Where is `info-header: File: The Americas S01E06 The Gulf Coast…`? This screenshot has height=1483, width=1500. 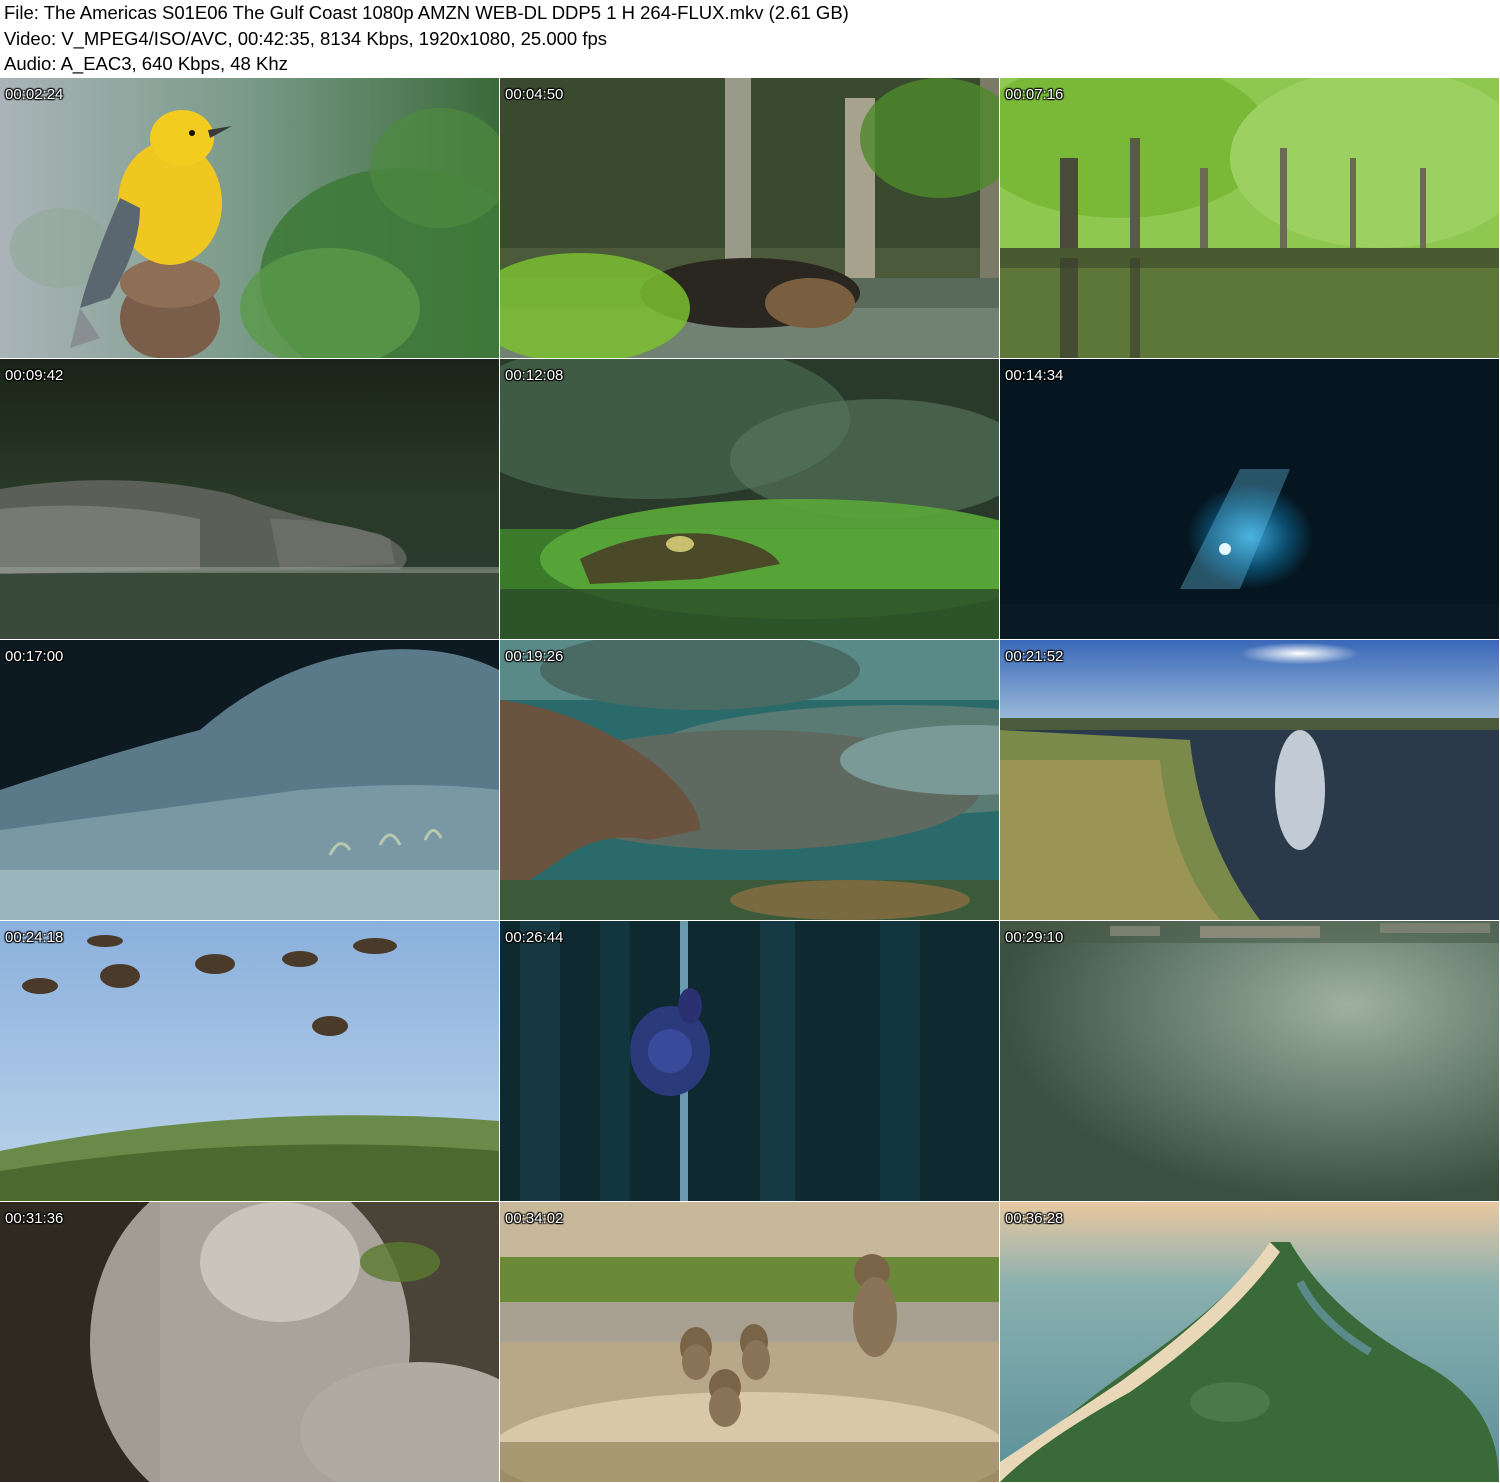
info-header: File: The Americas S01E06 The Gulf Coast… is located at coordinates (750, 39).